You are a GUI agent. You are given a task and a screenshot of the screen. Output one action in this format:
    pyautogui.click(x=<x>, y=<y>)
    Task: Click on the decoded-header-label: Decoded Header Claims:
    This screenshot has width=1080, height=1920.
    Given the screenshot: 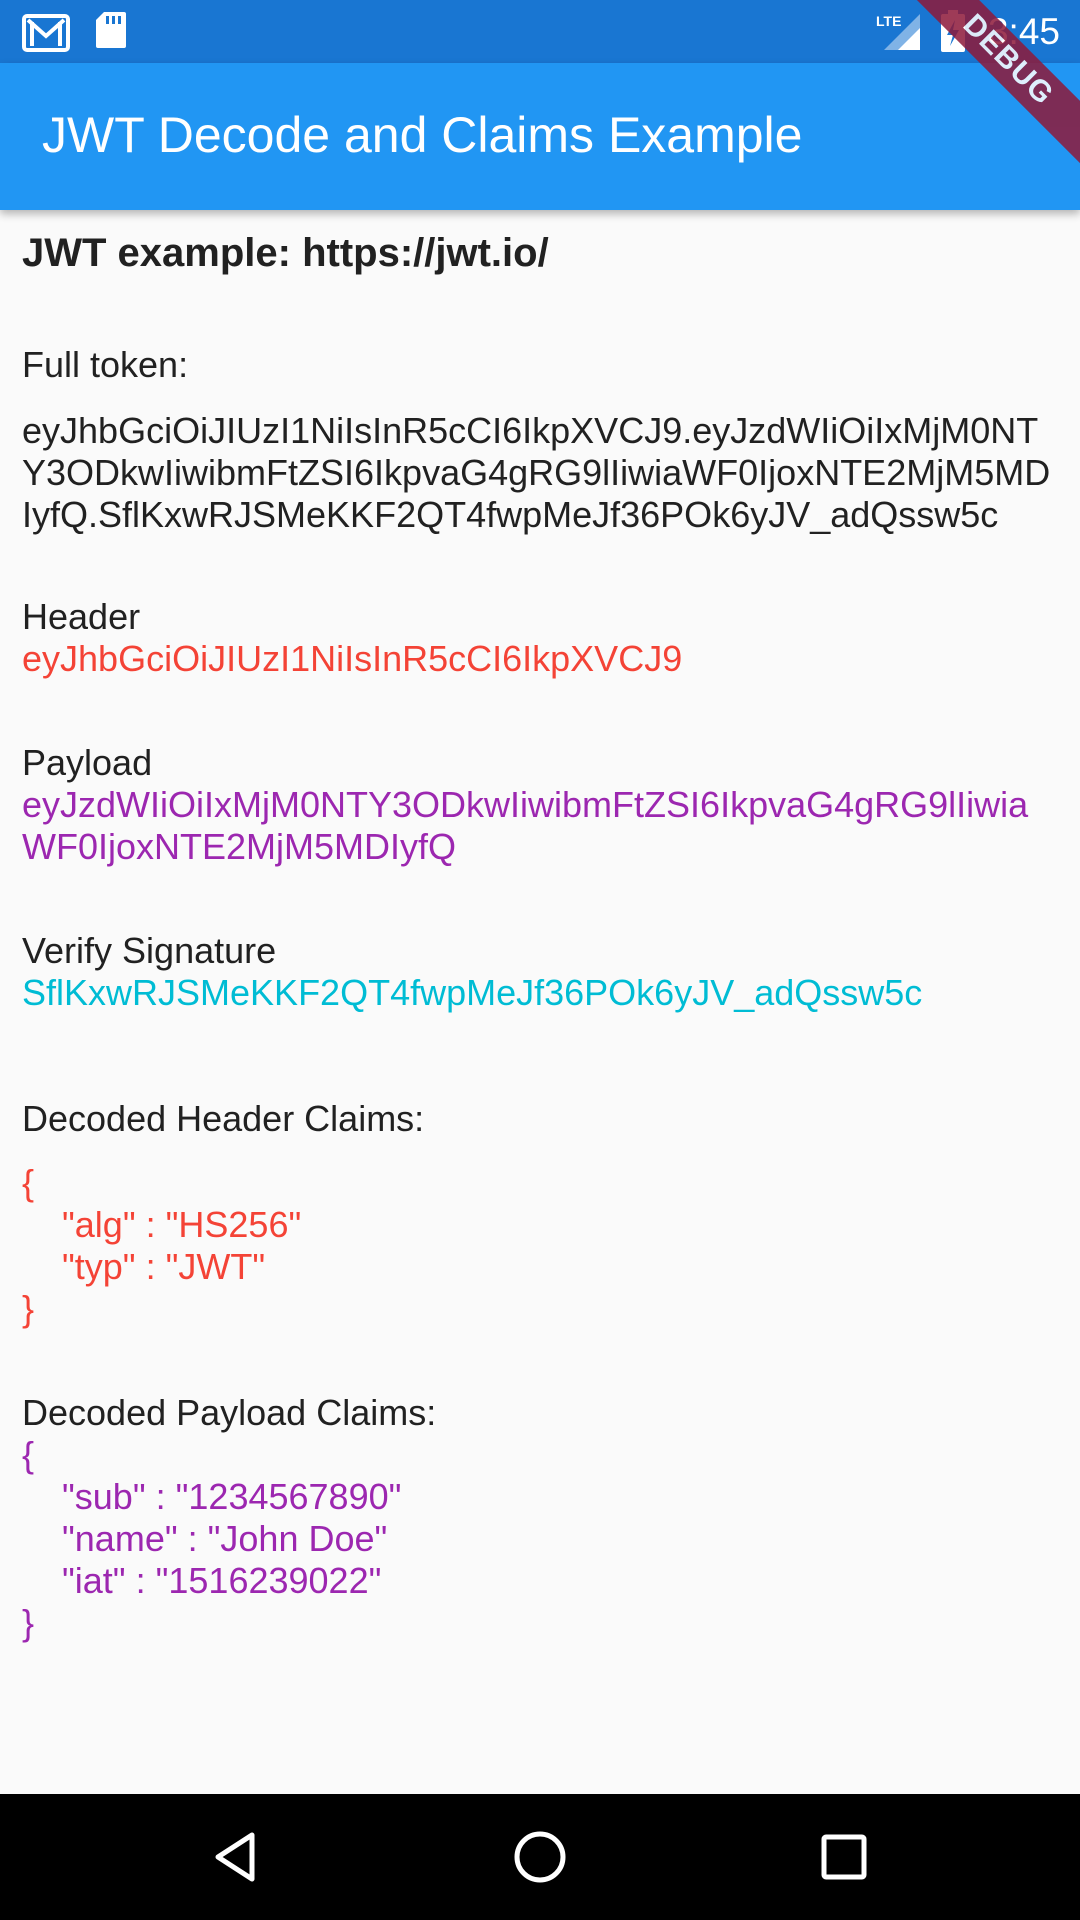 What is the action you would take?
    pyautogui.click(x=223, y=1118)
    